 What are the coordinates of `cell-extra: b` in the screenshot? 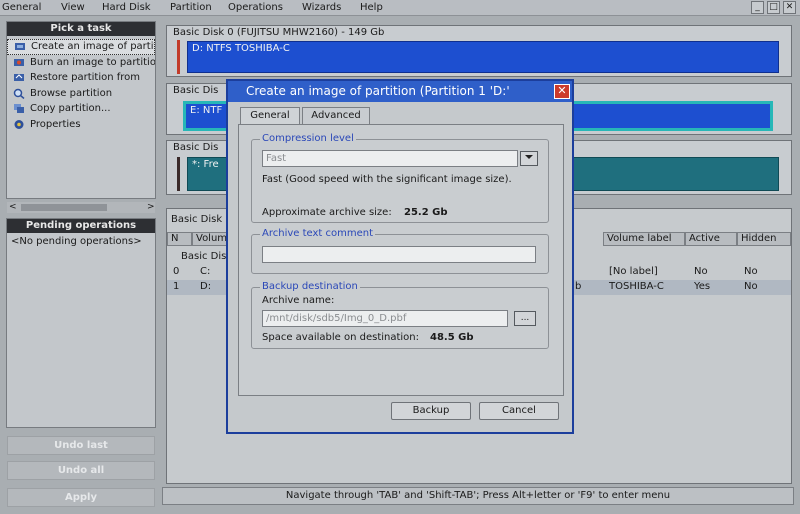 It's located at (578, 286).